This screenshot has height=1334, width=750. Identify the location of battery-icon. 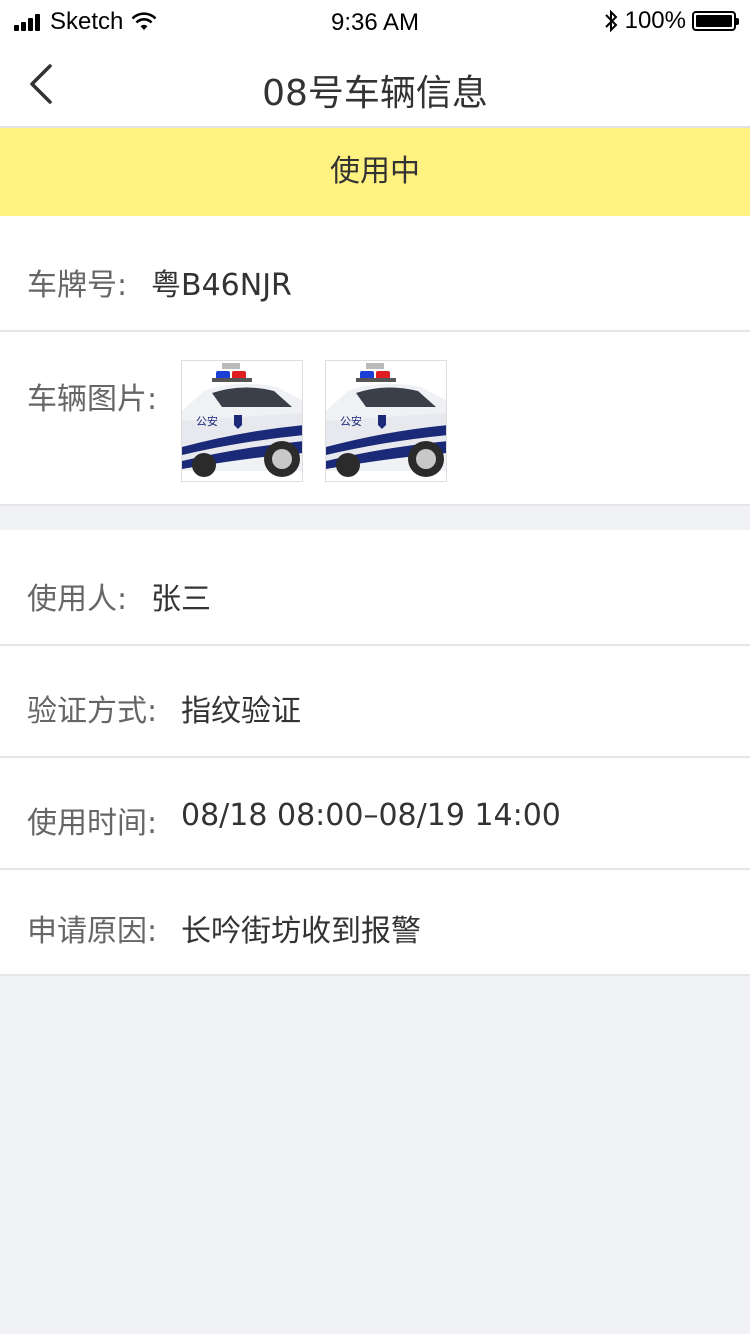
(715, 21).